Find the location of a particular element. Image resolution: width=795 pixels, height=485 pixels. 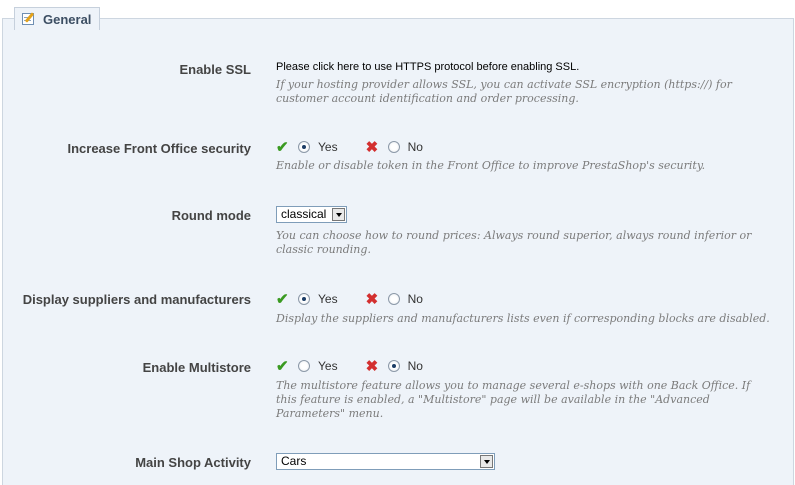

suppliers-label: Display suppliers and manufacturers is located at coordinates (136, 299).